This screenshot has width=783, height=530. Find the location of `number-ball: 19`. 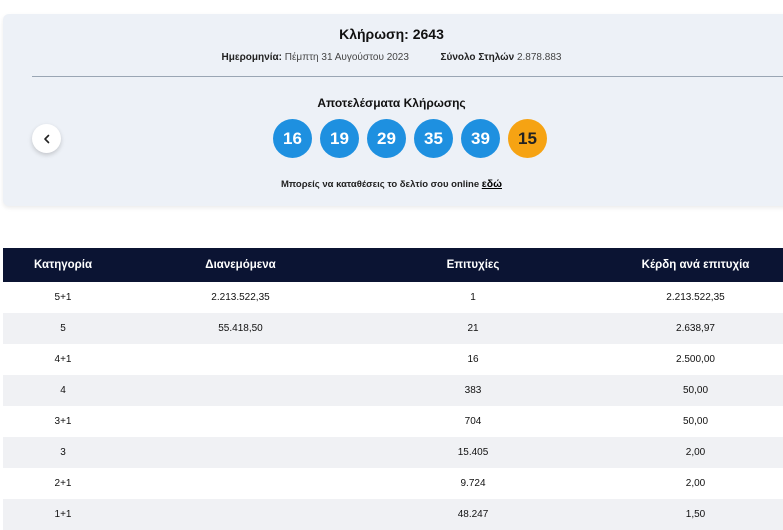

number-ball: 19 is located at coordinates (339, 138).